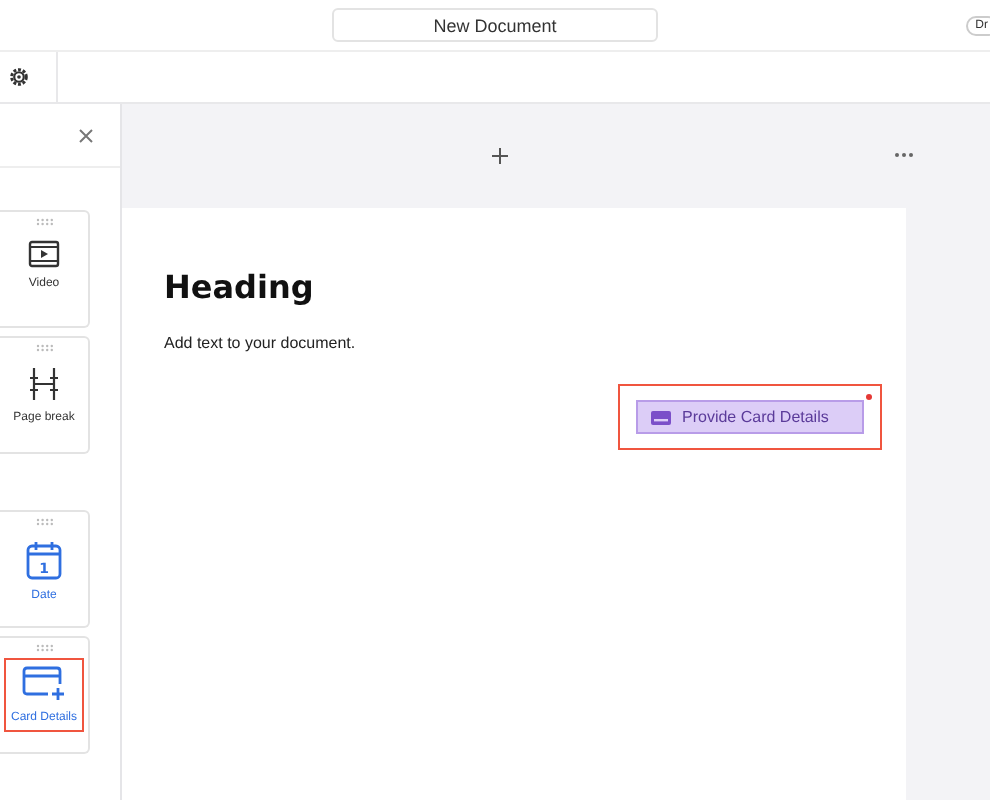 This screenshot has height=800, width=990. I want to click on page-break-icon, so click(44, 384).